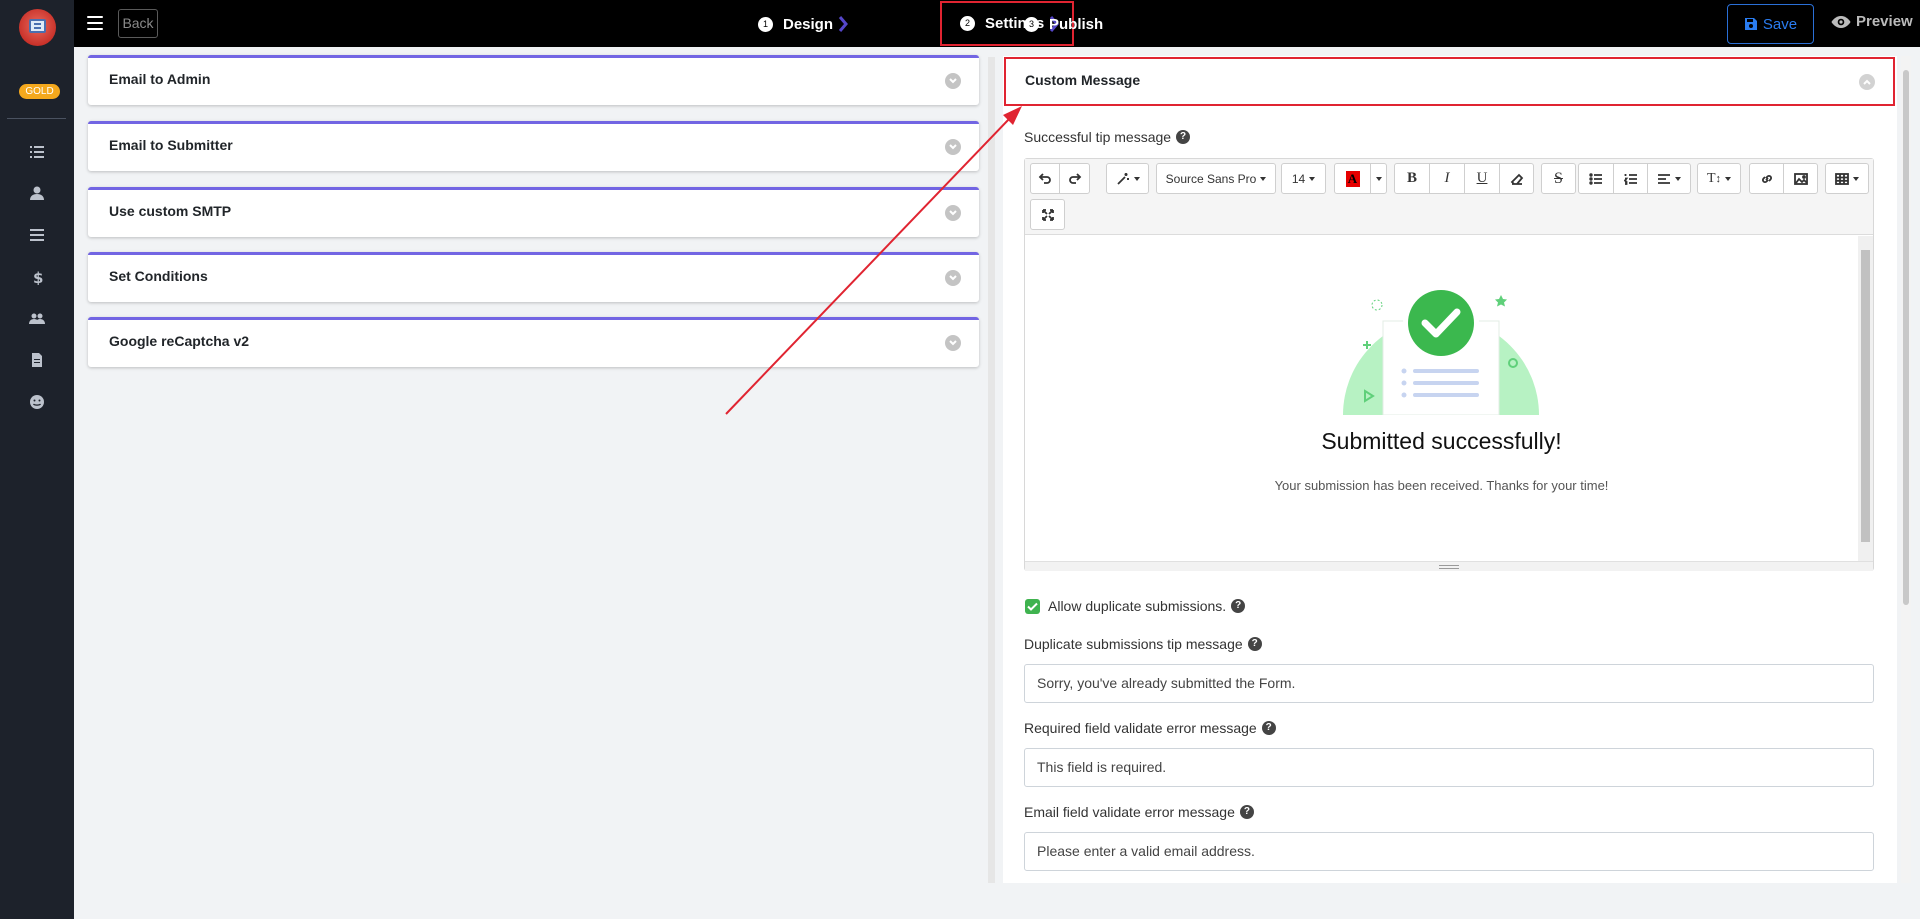 The image size is (1920, 919). What do you see at coordinates (1031, 24) in the screenshot?
I see `step-number: 3` at bounding box center [1031, 24].